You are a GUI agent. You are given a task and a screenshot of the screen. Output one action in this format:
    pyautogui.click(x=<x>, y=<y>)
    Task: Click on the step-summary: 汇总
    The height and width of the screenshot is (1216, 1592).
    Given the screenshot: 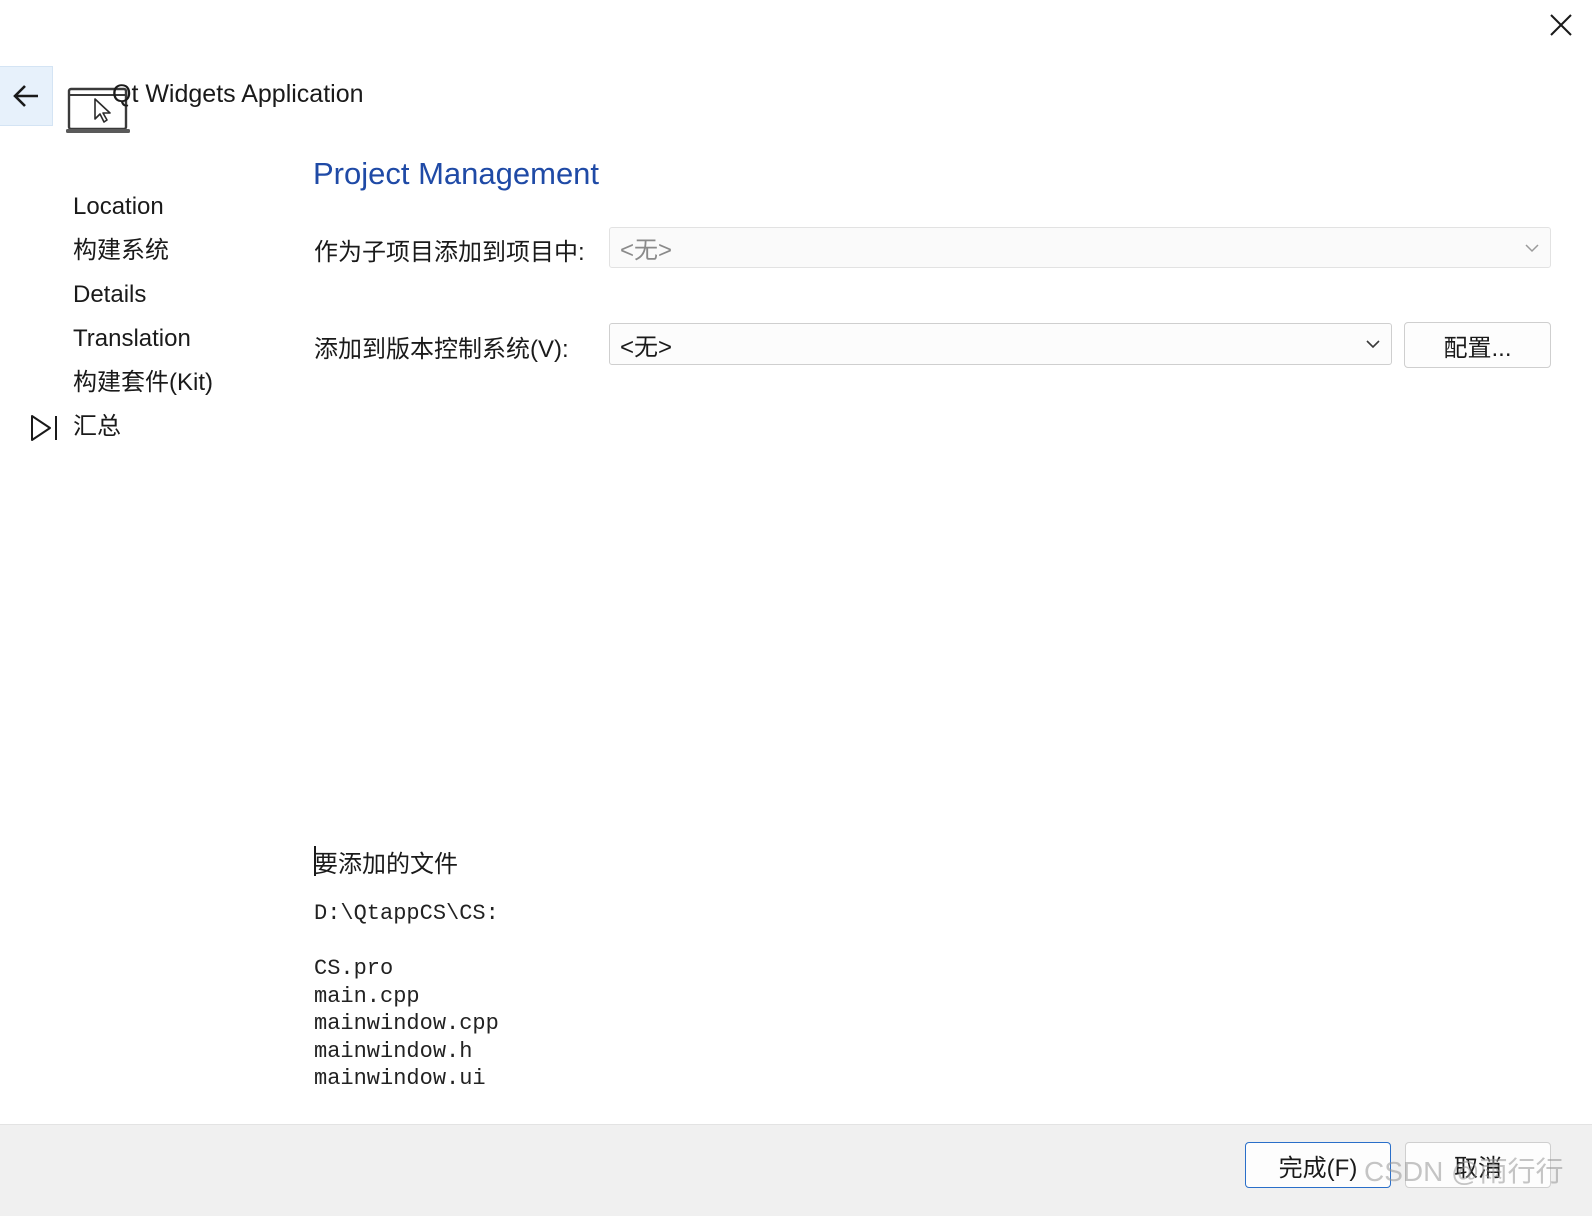 What is the action you would take?
    pyautogui.click(x=160, y=427)
    